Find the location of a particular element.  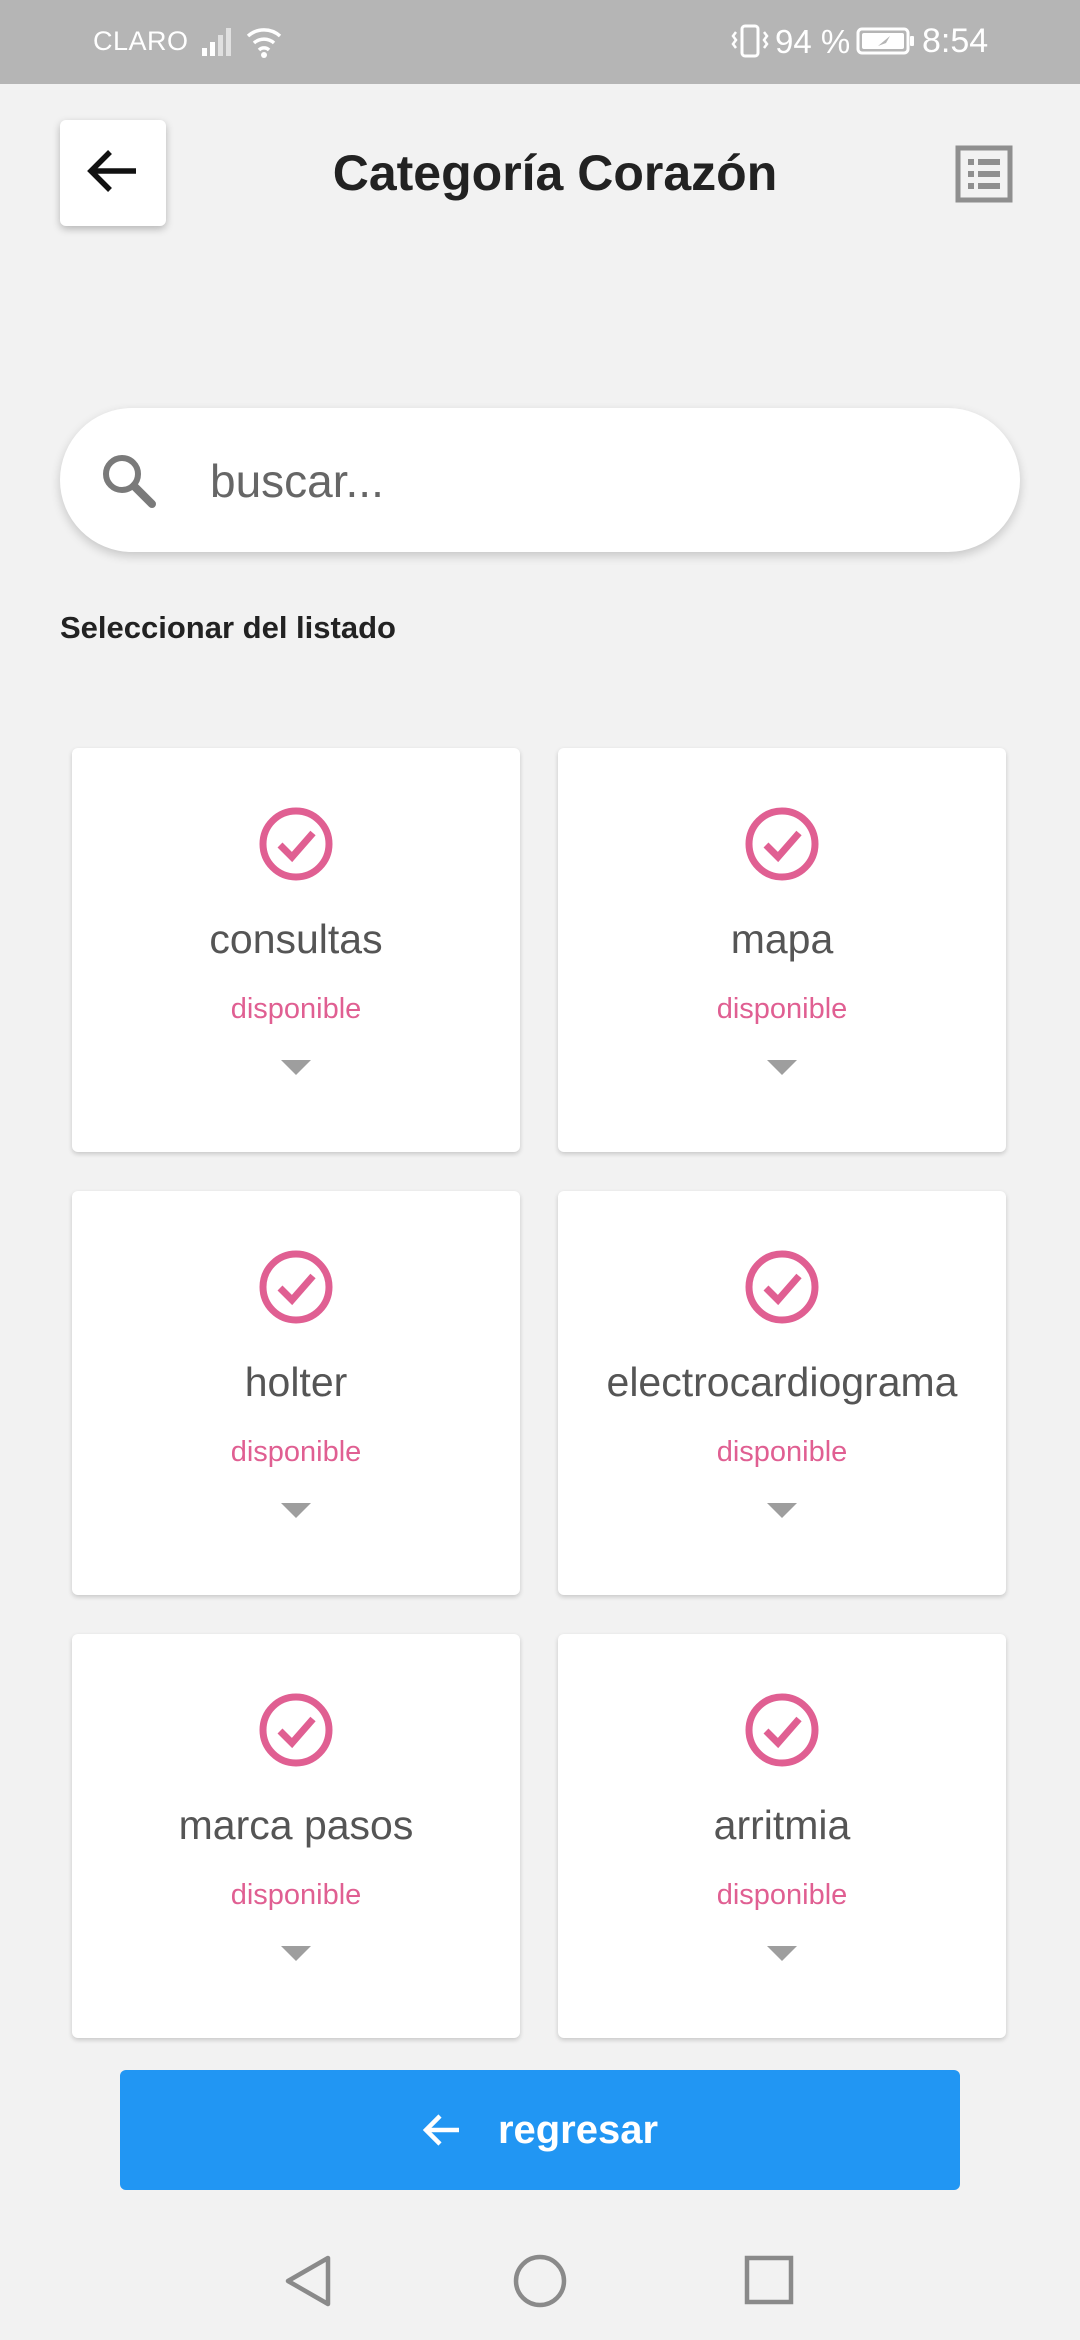

category-card: electrocardiograma disponible is located at coordinates (782, 1393).